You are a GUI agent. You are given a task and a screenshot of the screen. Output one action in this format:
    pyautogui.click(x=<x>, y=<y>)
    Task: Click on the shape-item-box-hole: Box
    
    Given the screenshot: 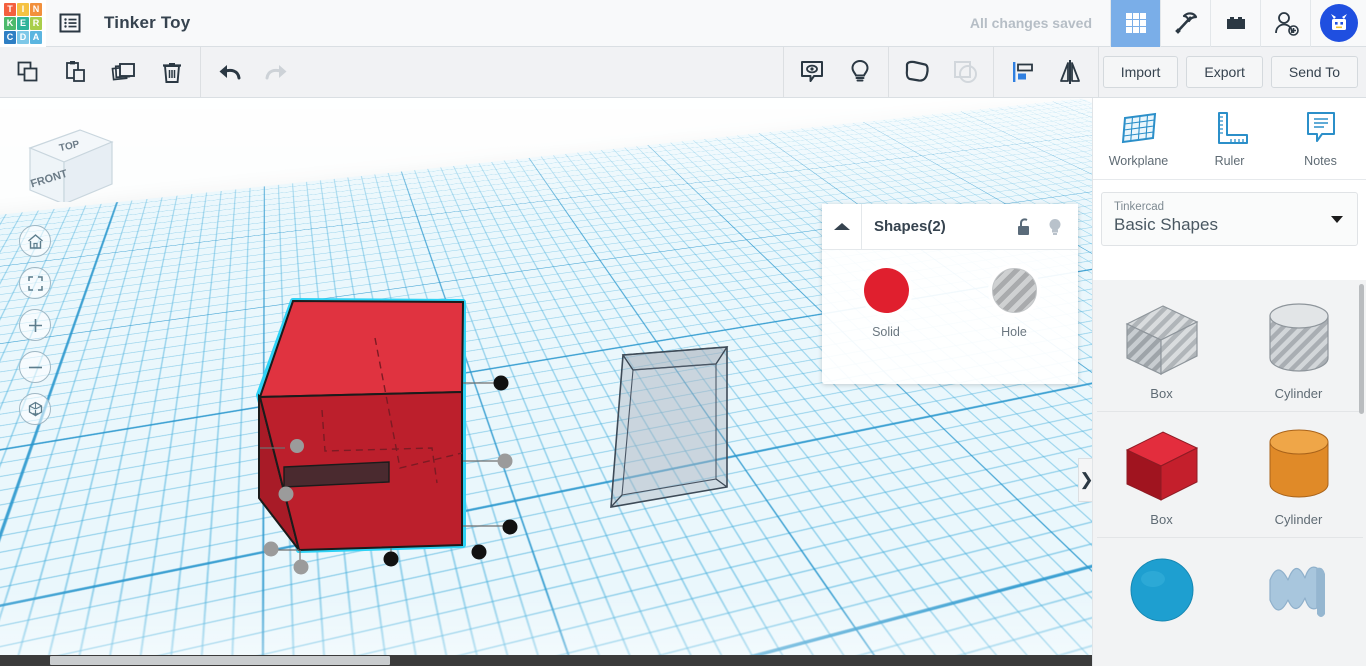 What is the action you would take?
    pyautogui.click(x=1161, y=348)
    